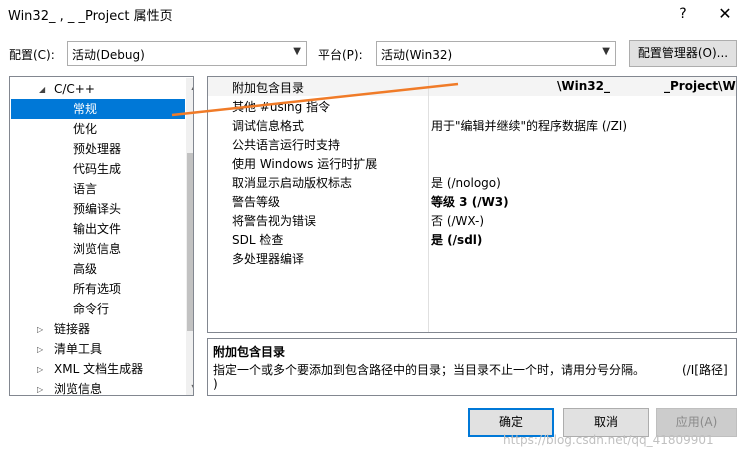 The width and height of the screenshot is (745, 460). What do you see at coordinates (91, 309) in the screenshot?
I see `tree-item-label: 命令行` at bounding box center [91, 309].